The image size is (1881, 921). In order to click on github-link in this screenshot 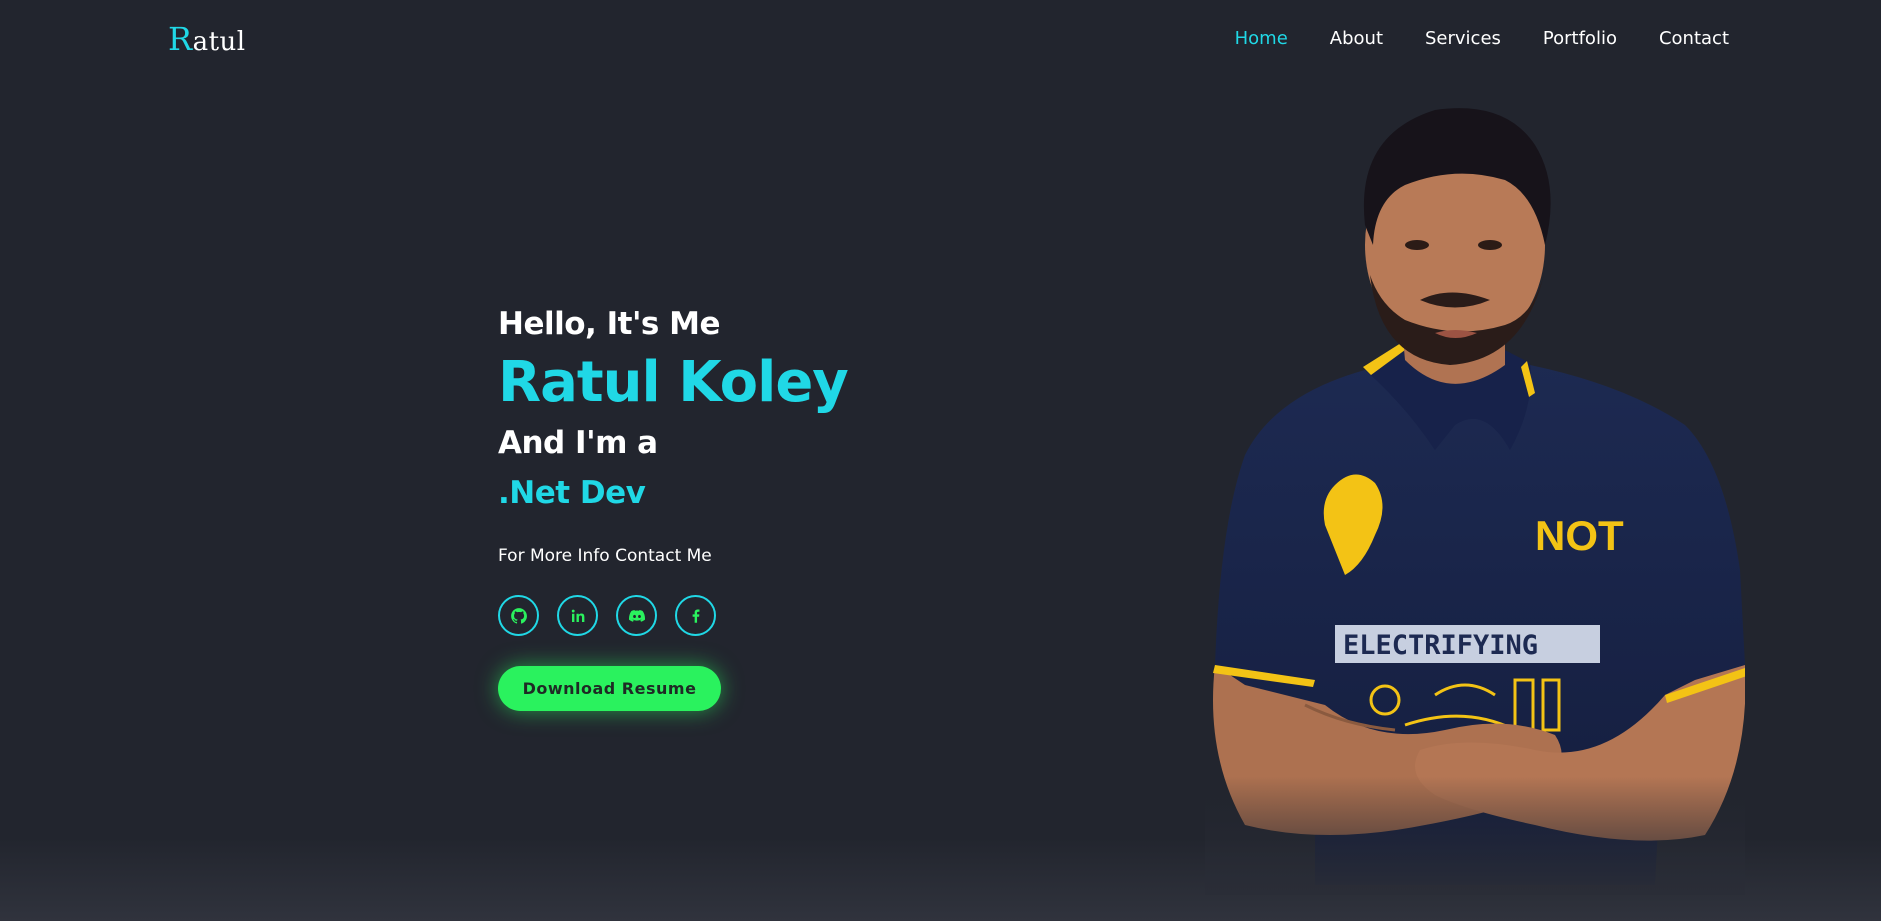, I will do `click(518, 615)`.